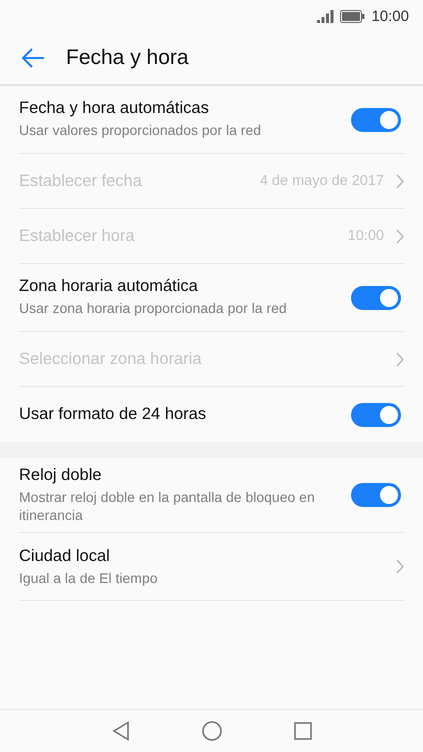 The width and height of the screenshot is (423, 752). Describe the element at coordinates (113, 414) in the screenshot. I see `setting-title: Usar formato de 24 horas` at that location.